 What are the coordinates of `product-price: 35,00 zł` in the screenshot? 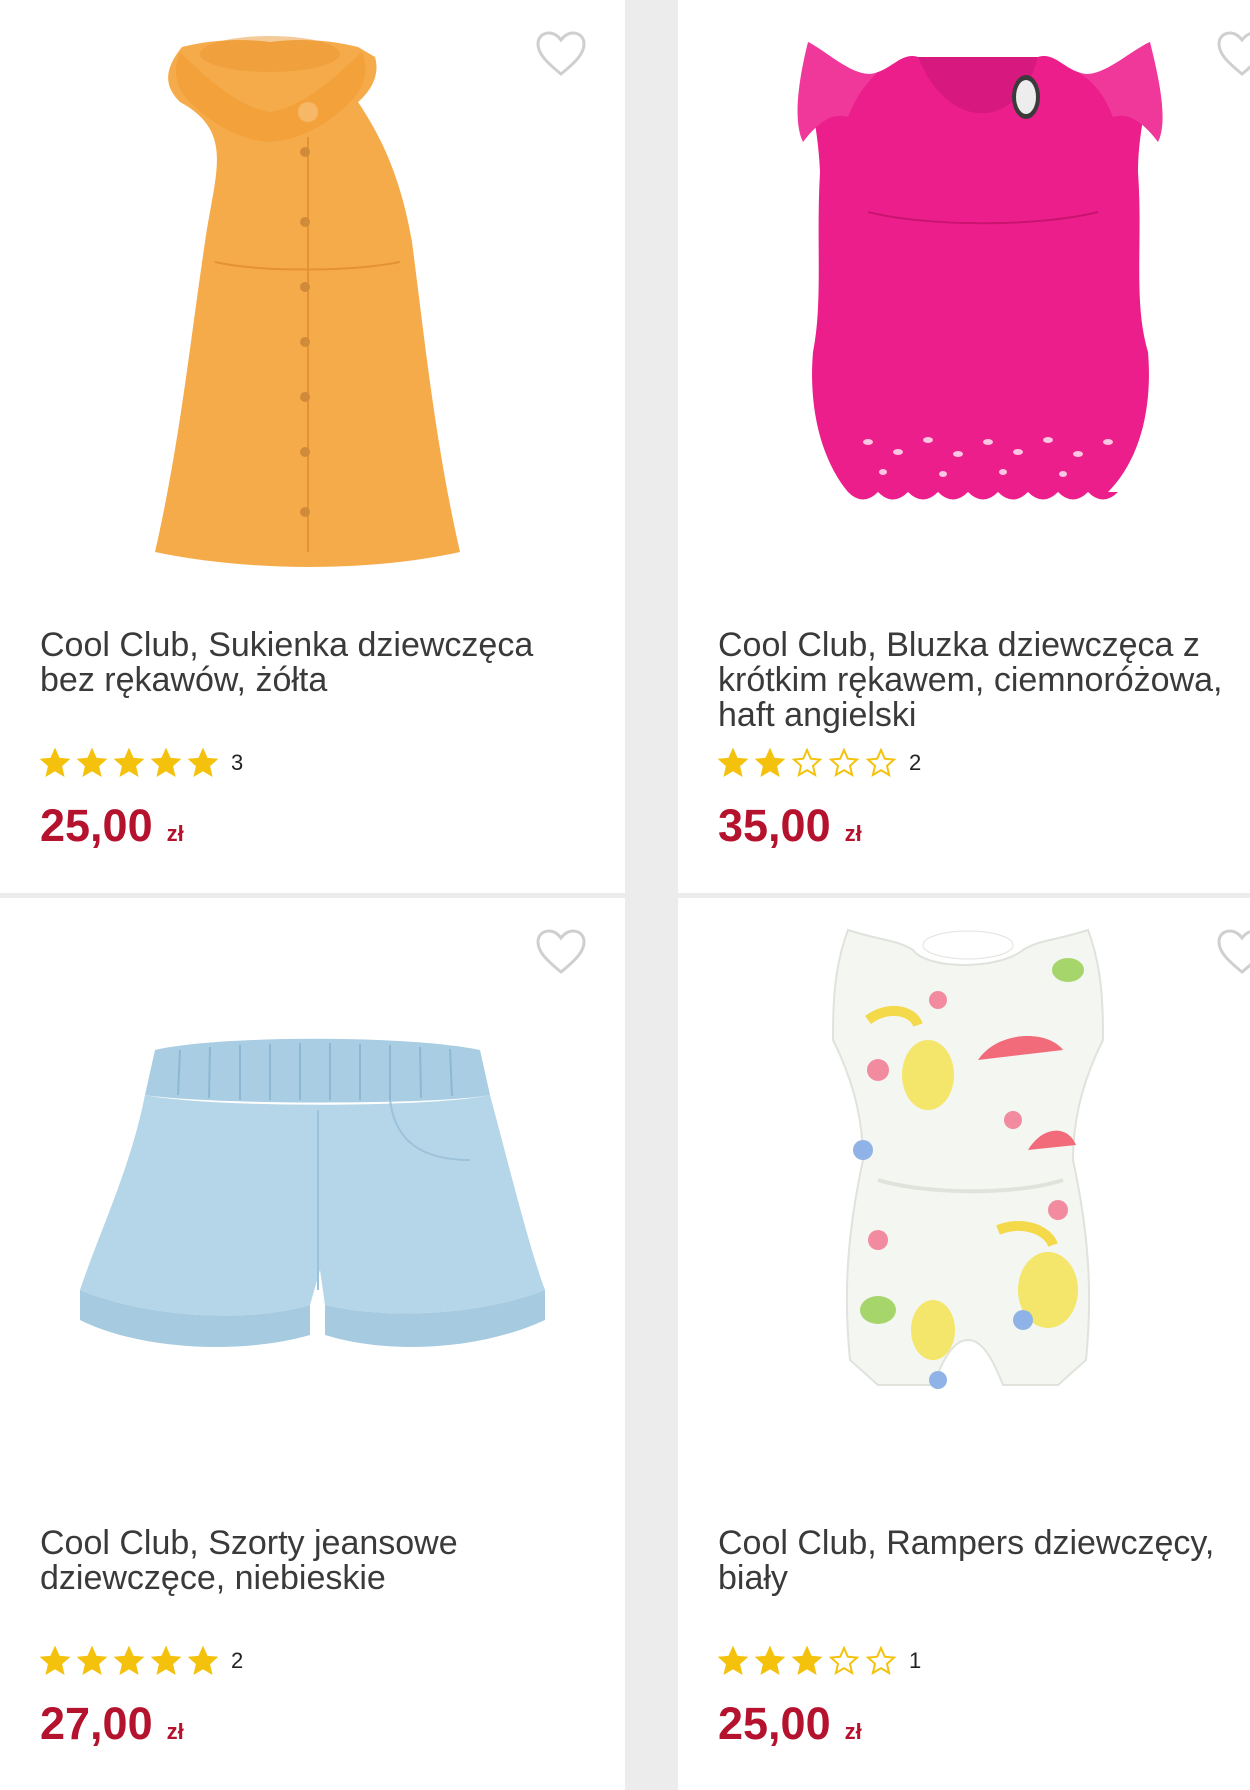 It's located at (790, 826).